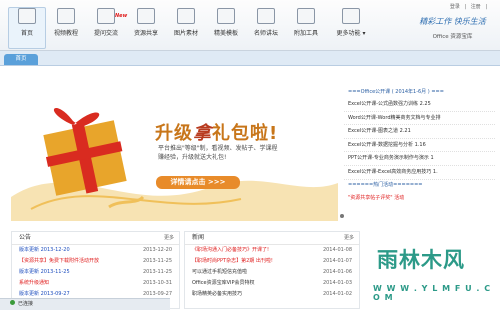 The image size is (500, 310). What do you see at coordinates (198, 182) in the screenshot?
I see `details-button: 详情请点击 >>>` at bounding box center [198, 182].